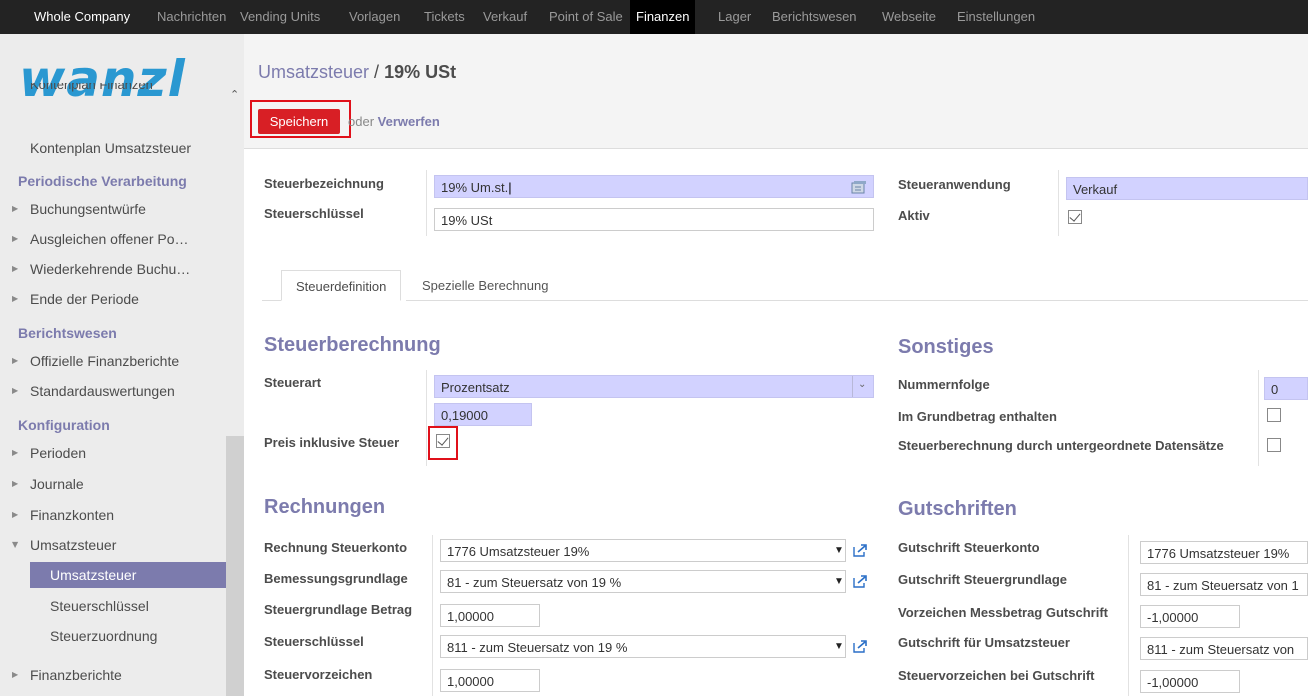 Image resolution: width=1308 pixels, height=696 pixels. Describe the element at coordinates (643, 646) in the screenshot. I see `rechnung-steuerschluessel-select: 811 - zum Steuersatz von 19 %` at that location.